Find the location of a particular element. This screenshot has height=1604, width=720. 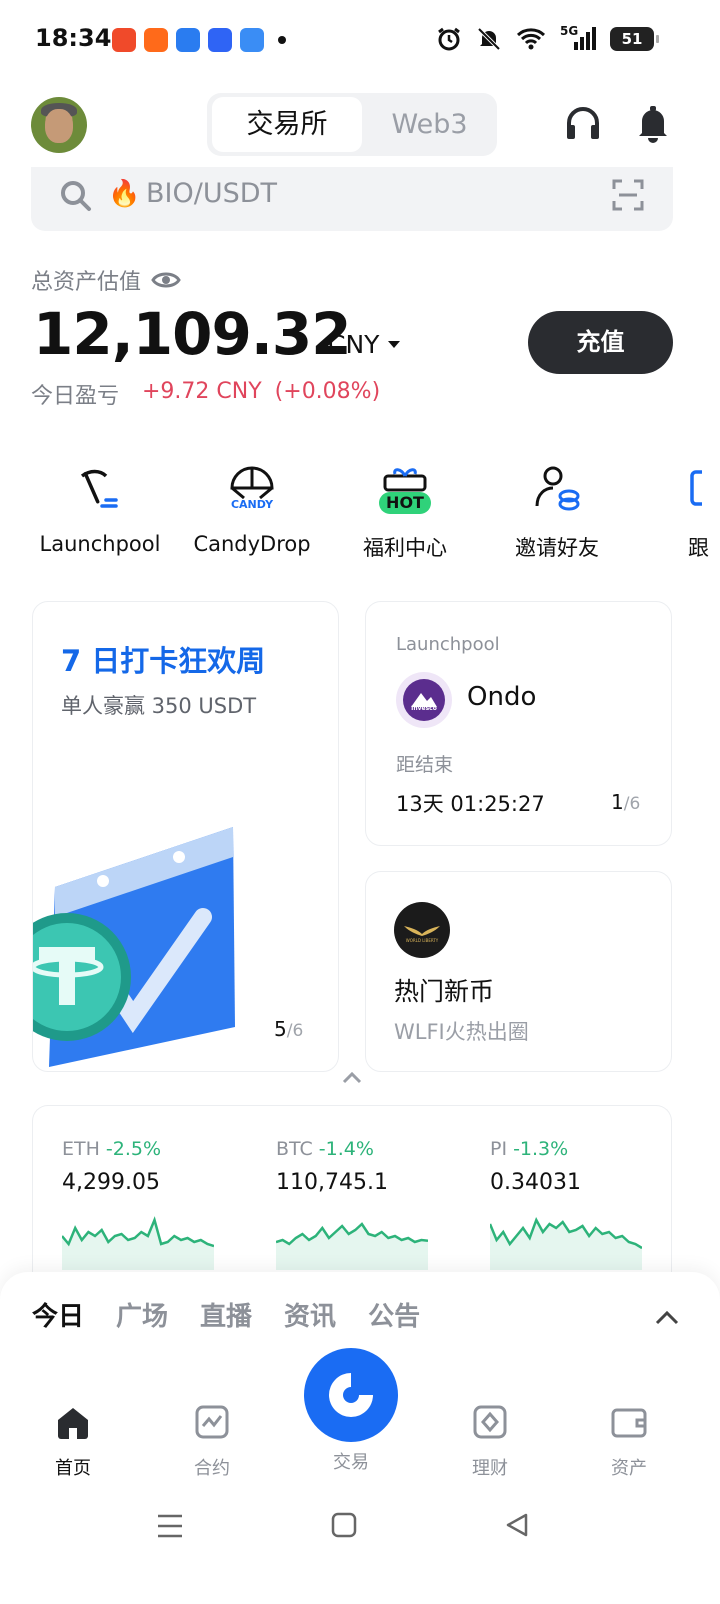

tab-live: 直播 is located at coordinates (226, 1314).